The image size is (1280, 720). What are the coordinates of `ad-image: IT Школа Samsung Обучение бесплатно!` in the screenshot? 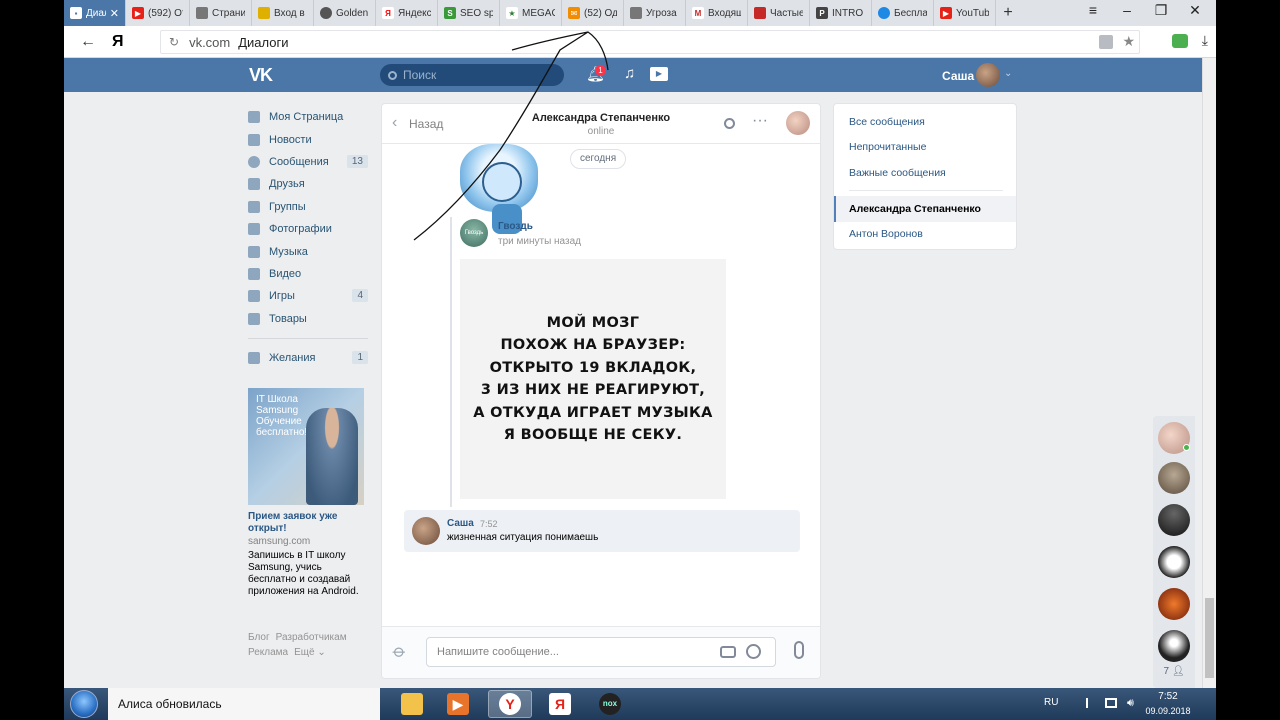 It's located at (306, 446).